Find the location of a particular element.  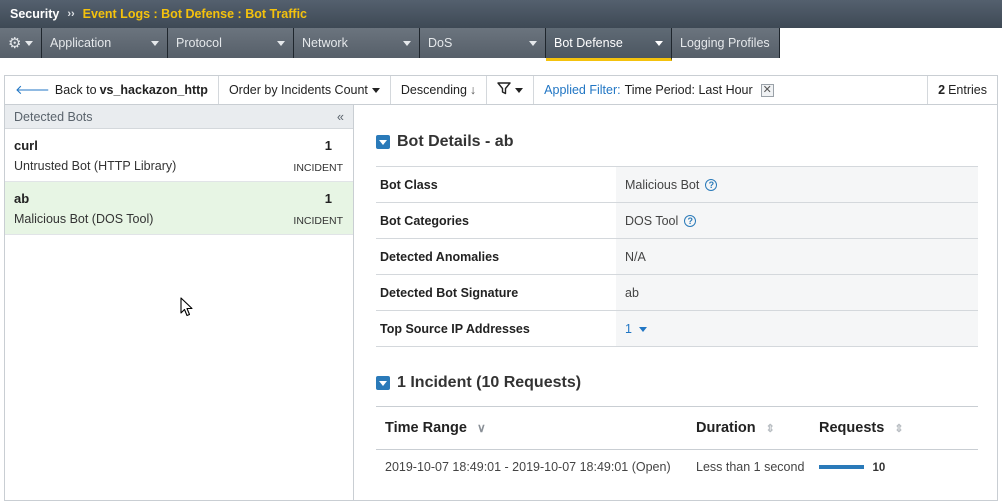

filter-dropdown is located at coordinates (511, 90).